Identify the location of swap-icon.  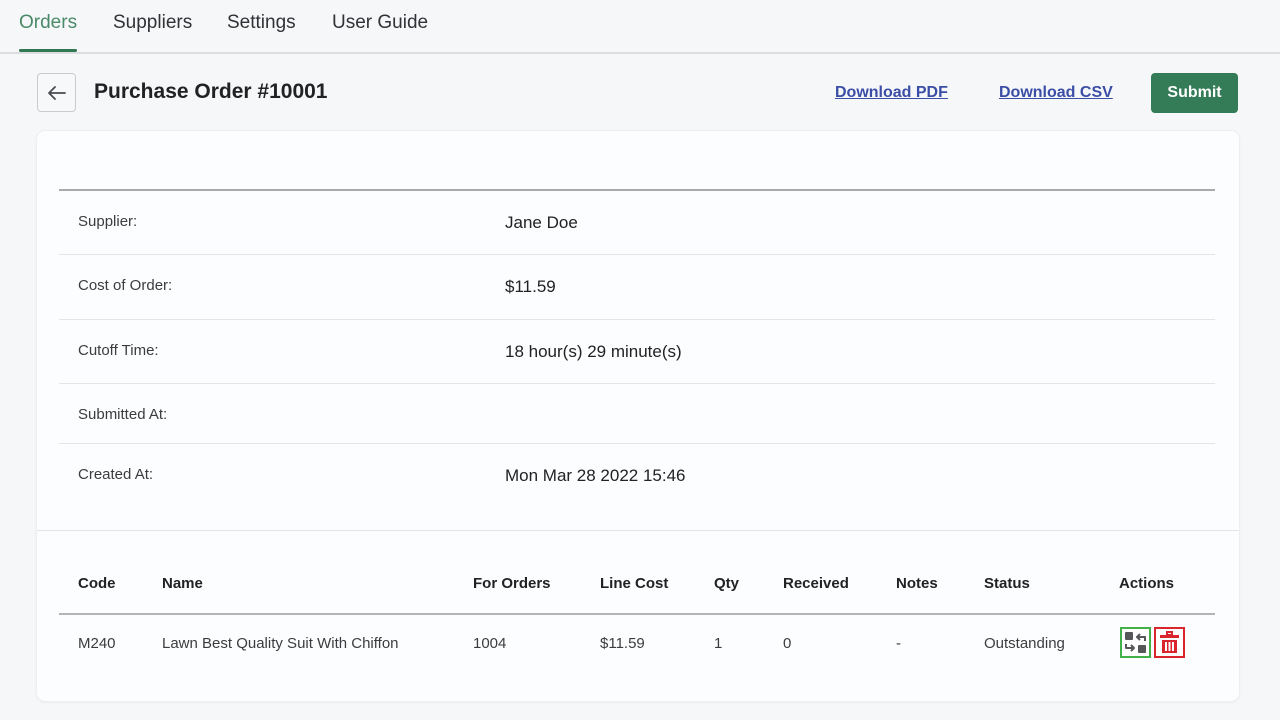
(1135, 642).